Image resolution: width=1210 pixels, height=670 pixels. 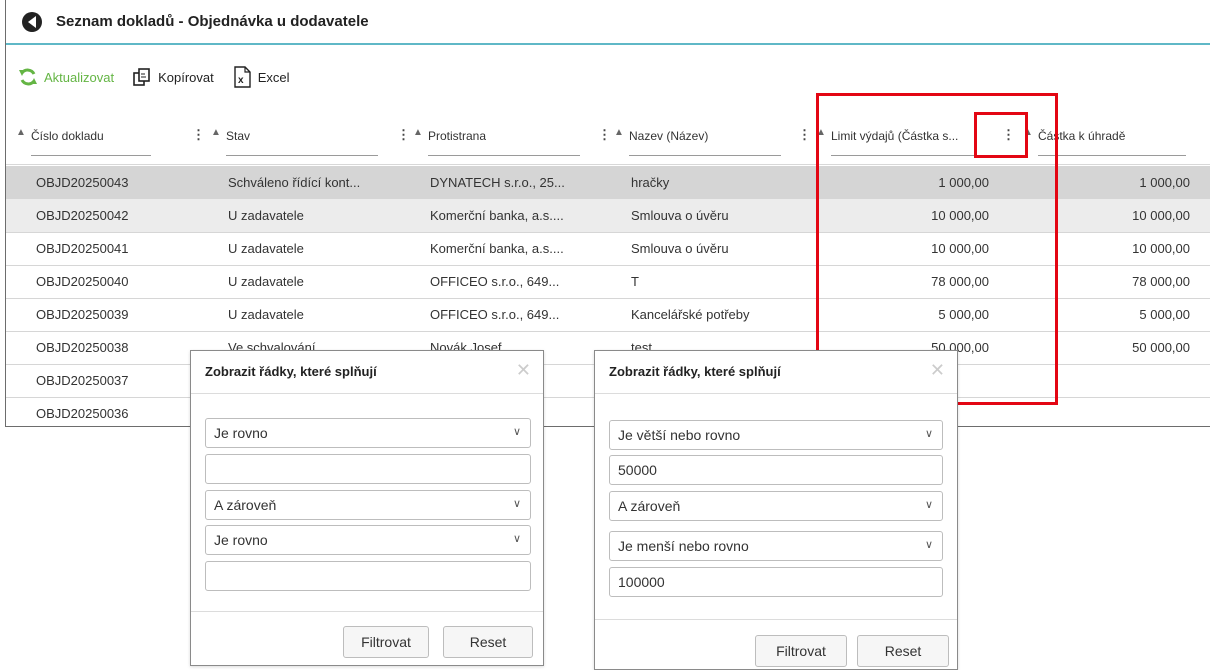 What do you see at coordinates (82, 281) in the screenshot?
I see `cell-number: OBJD20250040` at bounding box center [82, 281].